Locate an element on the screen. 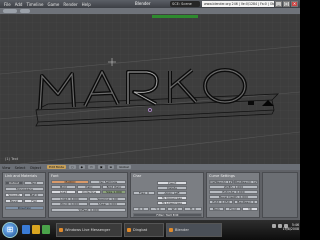  panel-title: Curve Settings is located at coordinates (222, 176).